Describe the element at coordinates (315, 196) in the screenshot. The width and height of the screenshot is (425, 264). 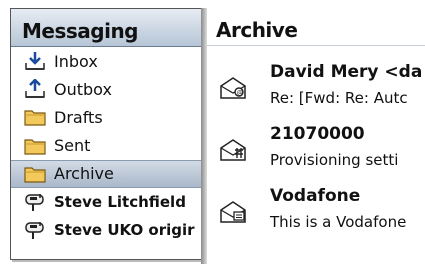
I see `message-sender: Vodafone` at that location.